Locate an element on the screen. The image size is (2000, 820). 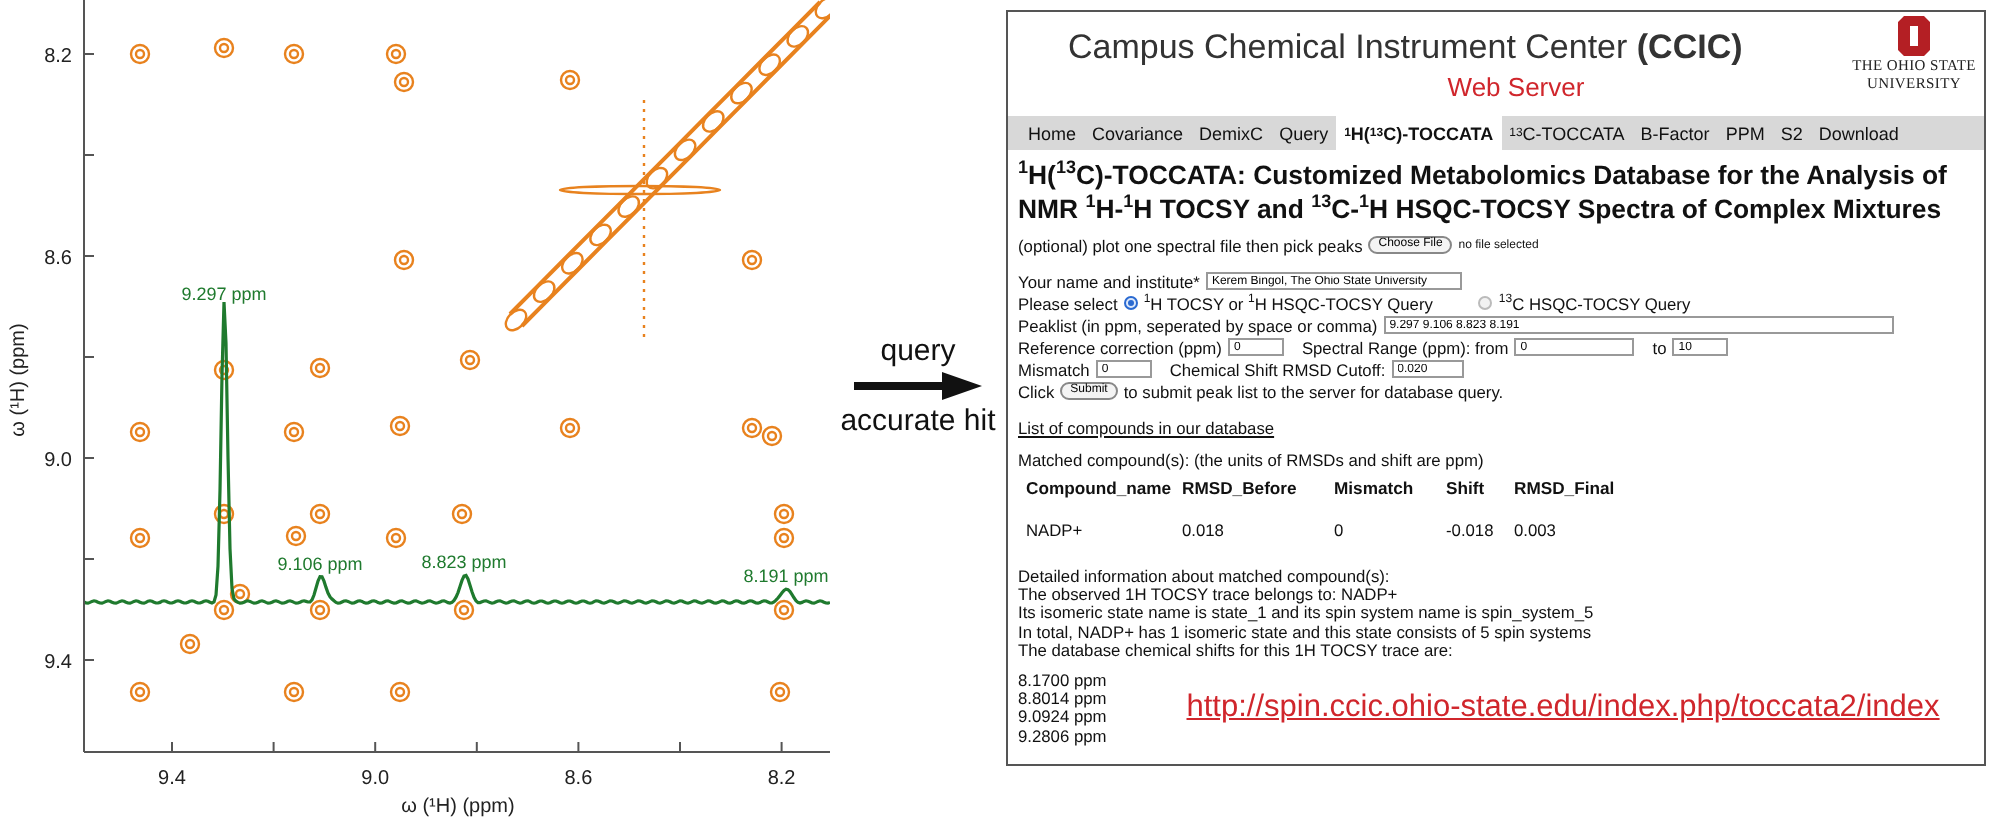
table-cell-text: -0.018 is located at coordinates (1471, 530).